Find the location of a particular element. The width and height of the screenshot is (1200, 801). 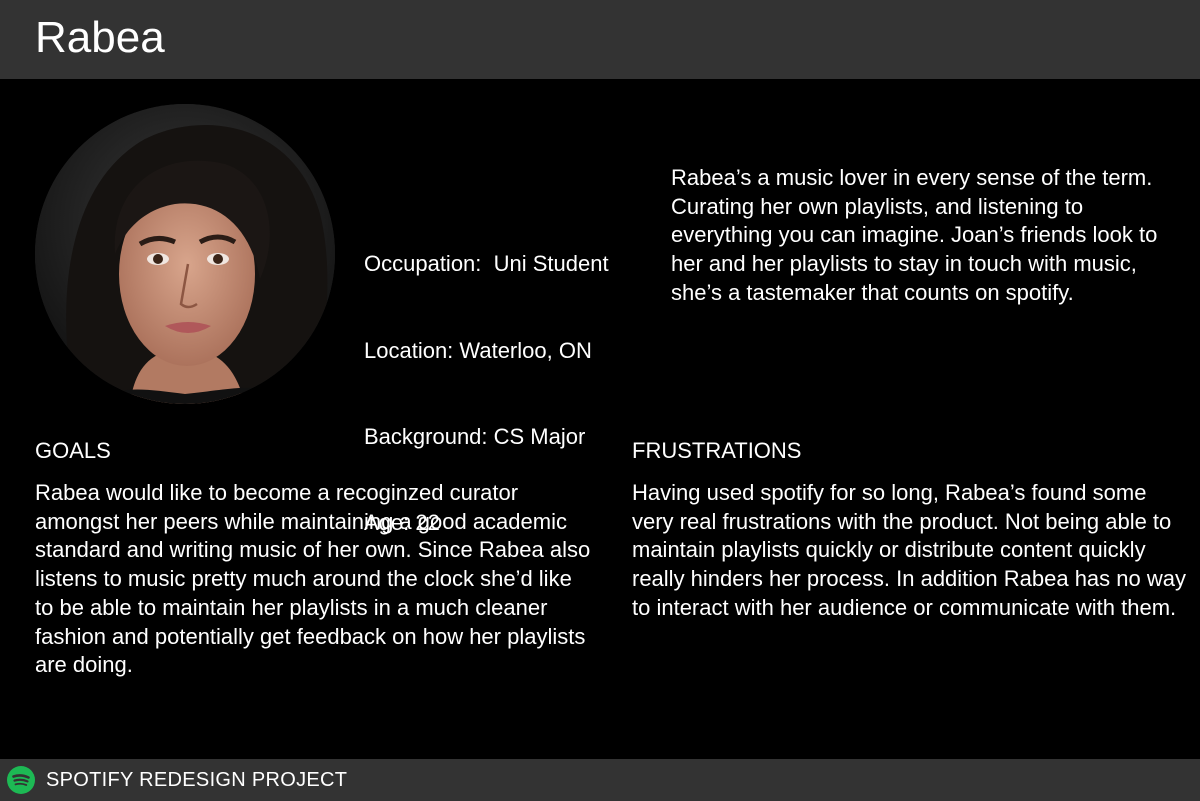

page-title: Rabea is located at coordinates (100, 37).